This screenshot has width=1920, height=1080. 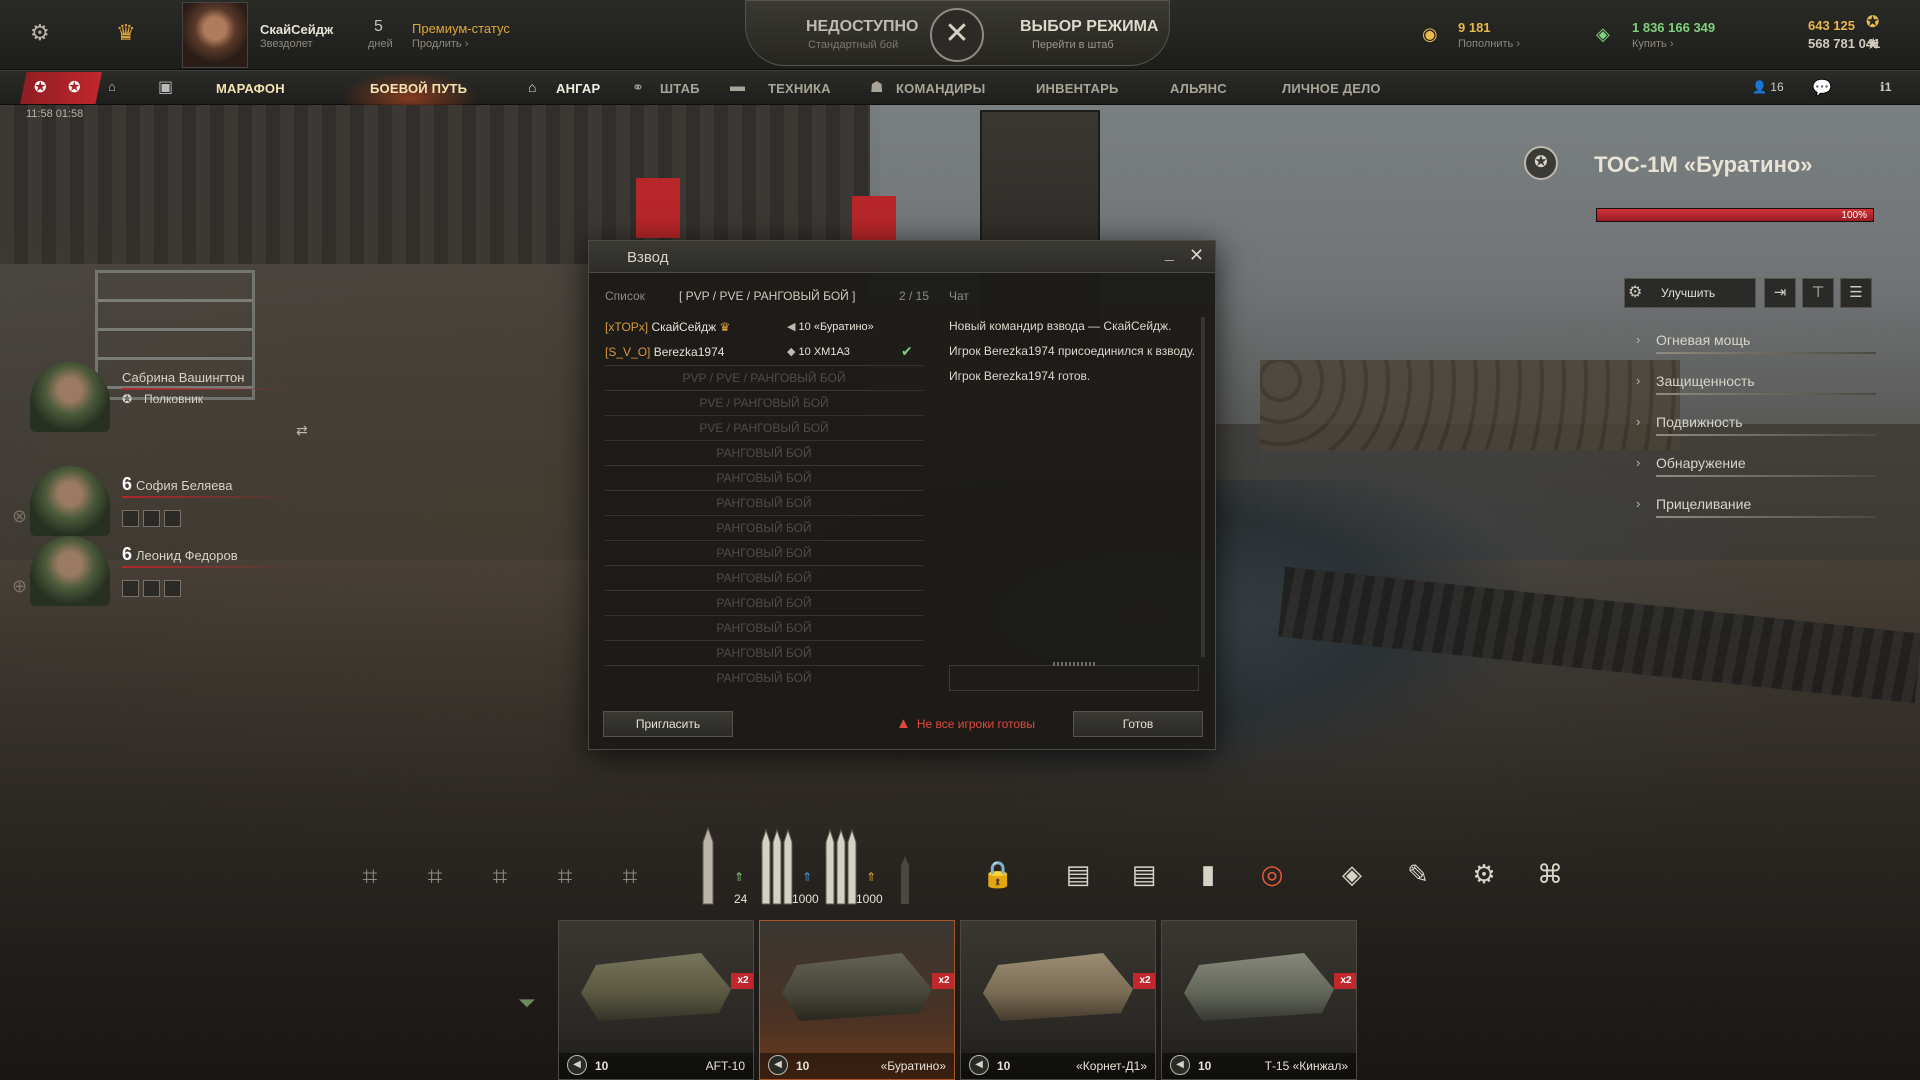 I want to click on carousel-vehicle-card: x2 ◀ 10 «Корнет-Д1», so click(x=1058, y=1000).